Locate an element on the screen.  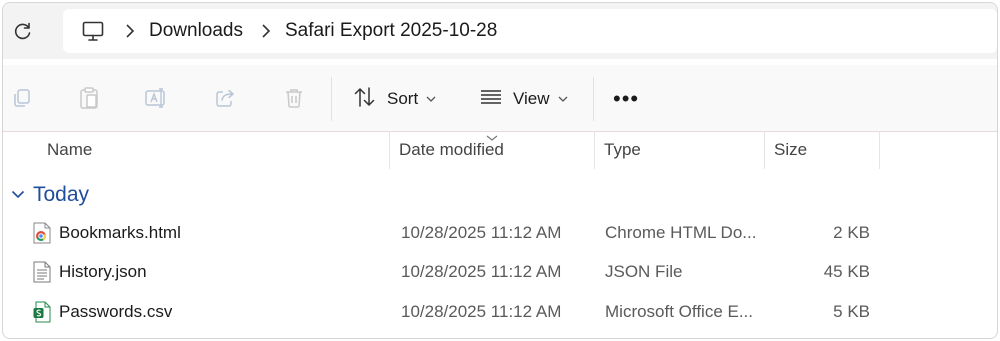
file-size: 5 KB is located at coordinates (851, 311).